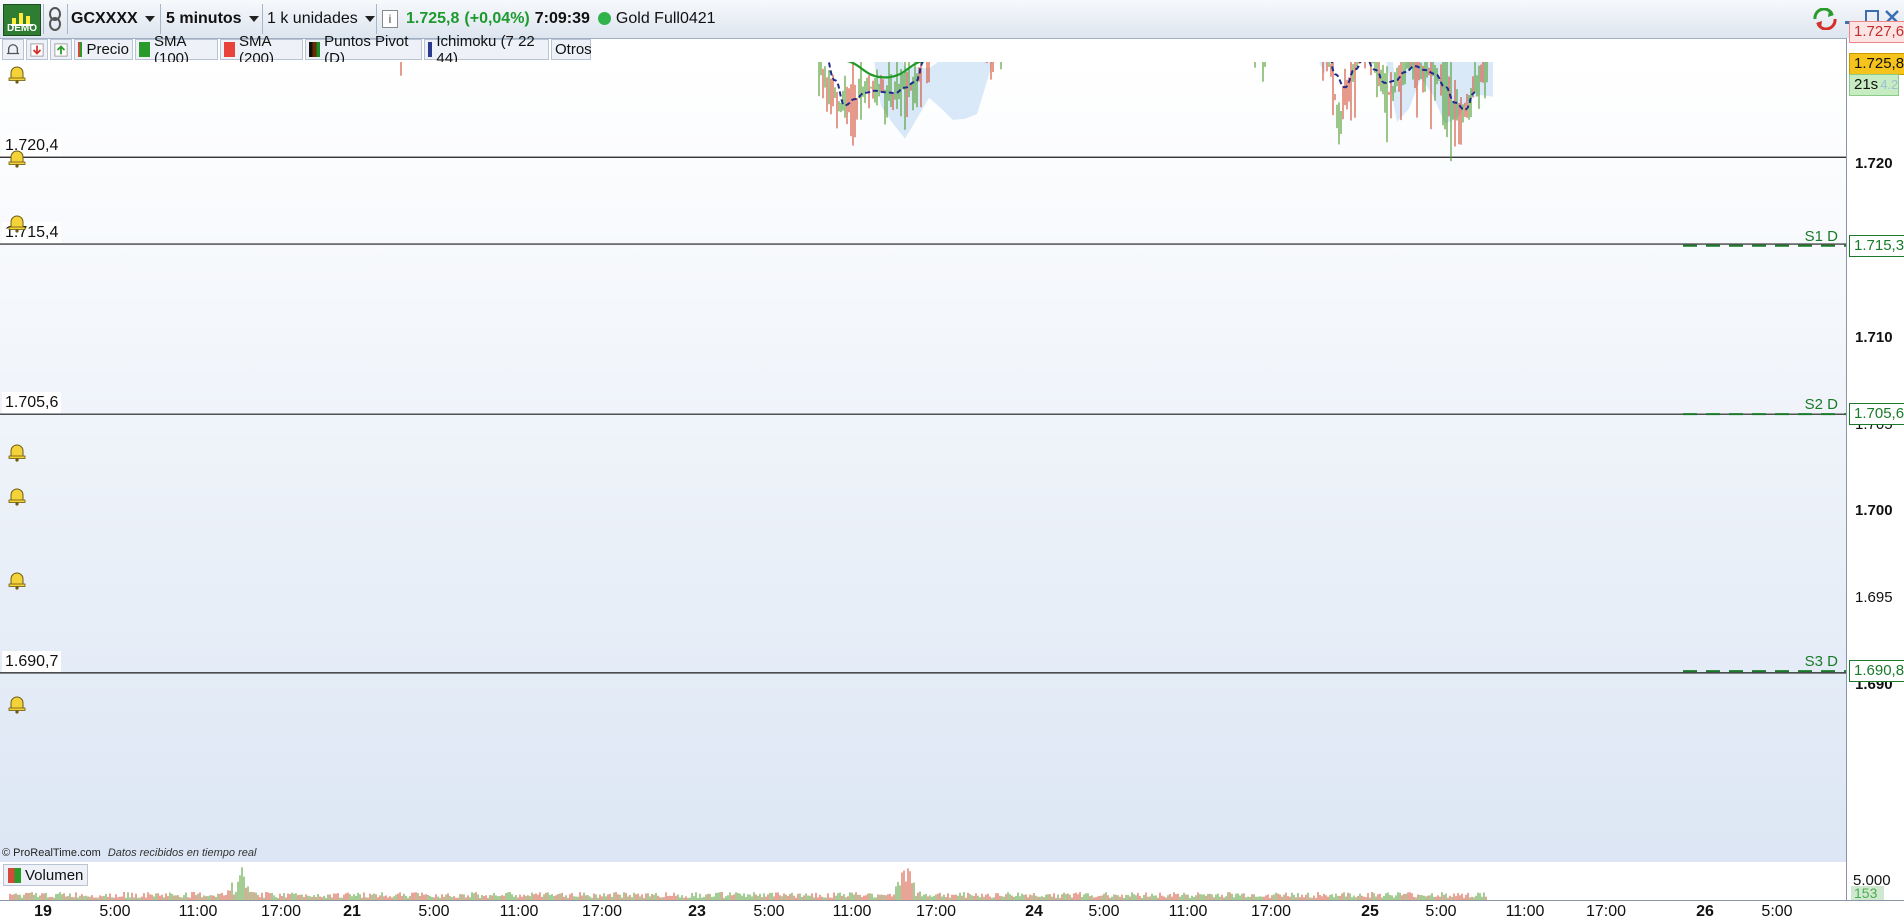  What do you see at coordinates (32, 661) in the screenshot?
I see `left-level-value: 1.690,7` at bounding box center [32, 661].